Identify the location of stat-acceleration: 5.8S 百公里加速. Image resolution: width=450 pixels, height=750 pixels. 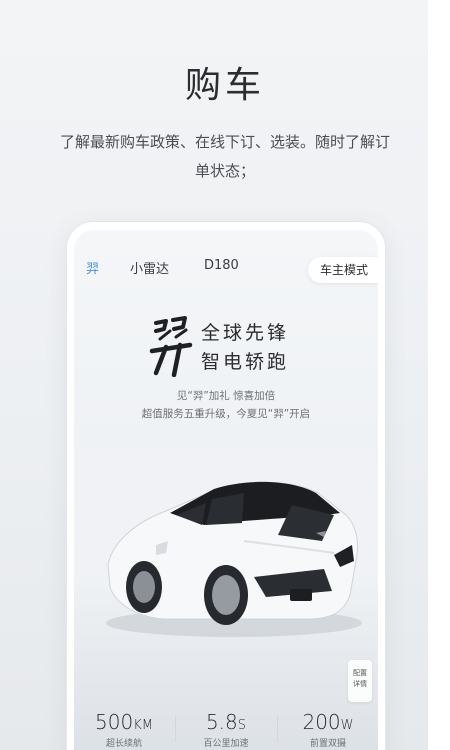
(226, 729).